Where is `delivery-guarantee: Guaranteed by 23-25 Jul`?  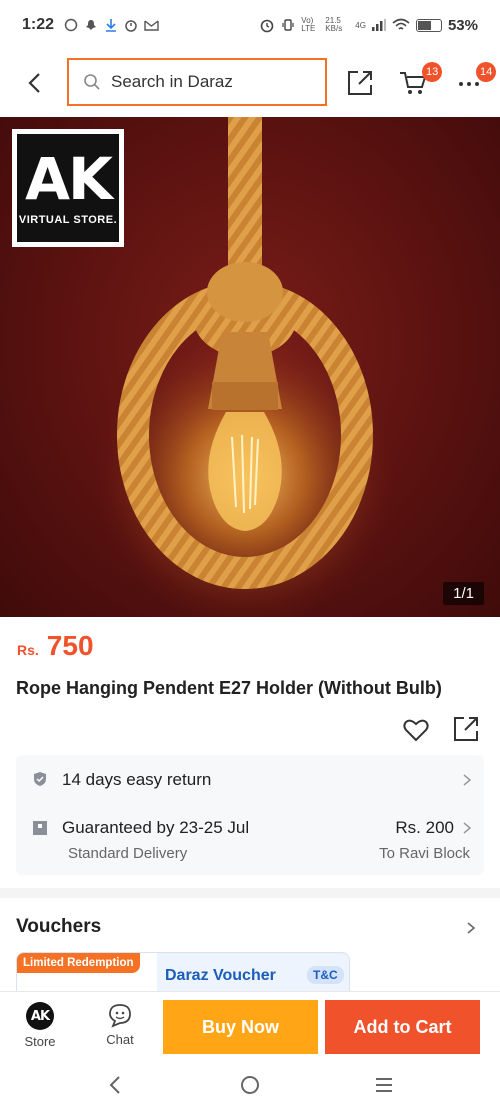 delivery-guarantee: Guaranteed by 23-25 Jul is located at coordinates (156, 827).